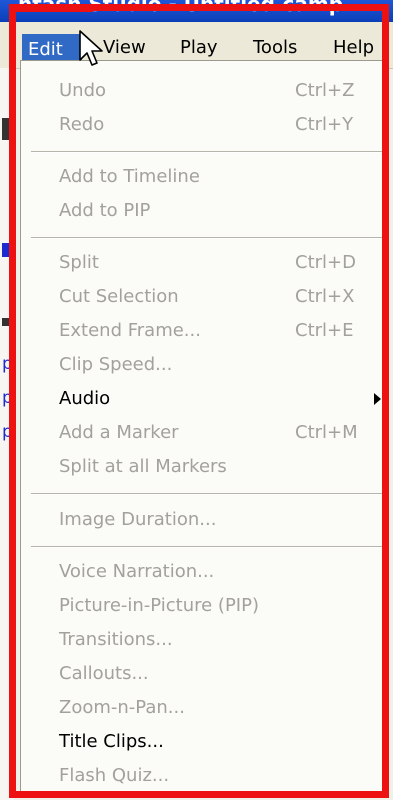 This screenshot has height=800, width=393. What do you see at coordinates (199, 47) in the screenshot?
I see `menu-play: Play` at bounding box center [199, 47].